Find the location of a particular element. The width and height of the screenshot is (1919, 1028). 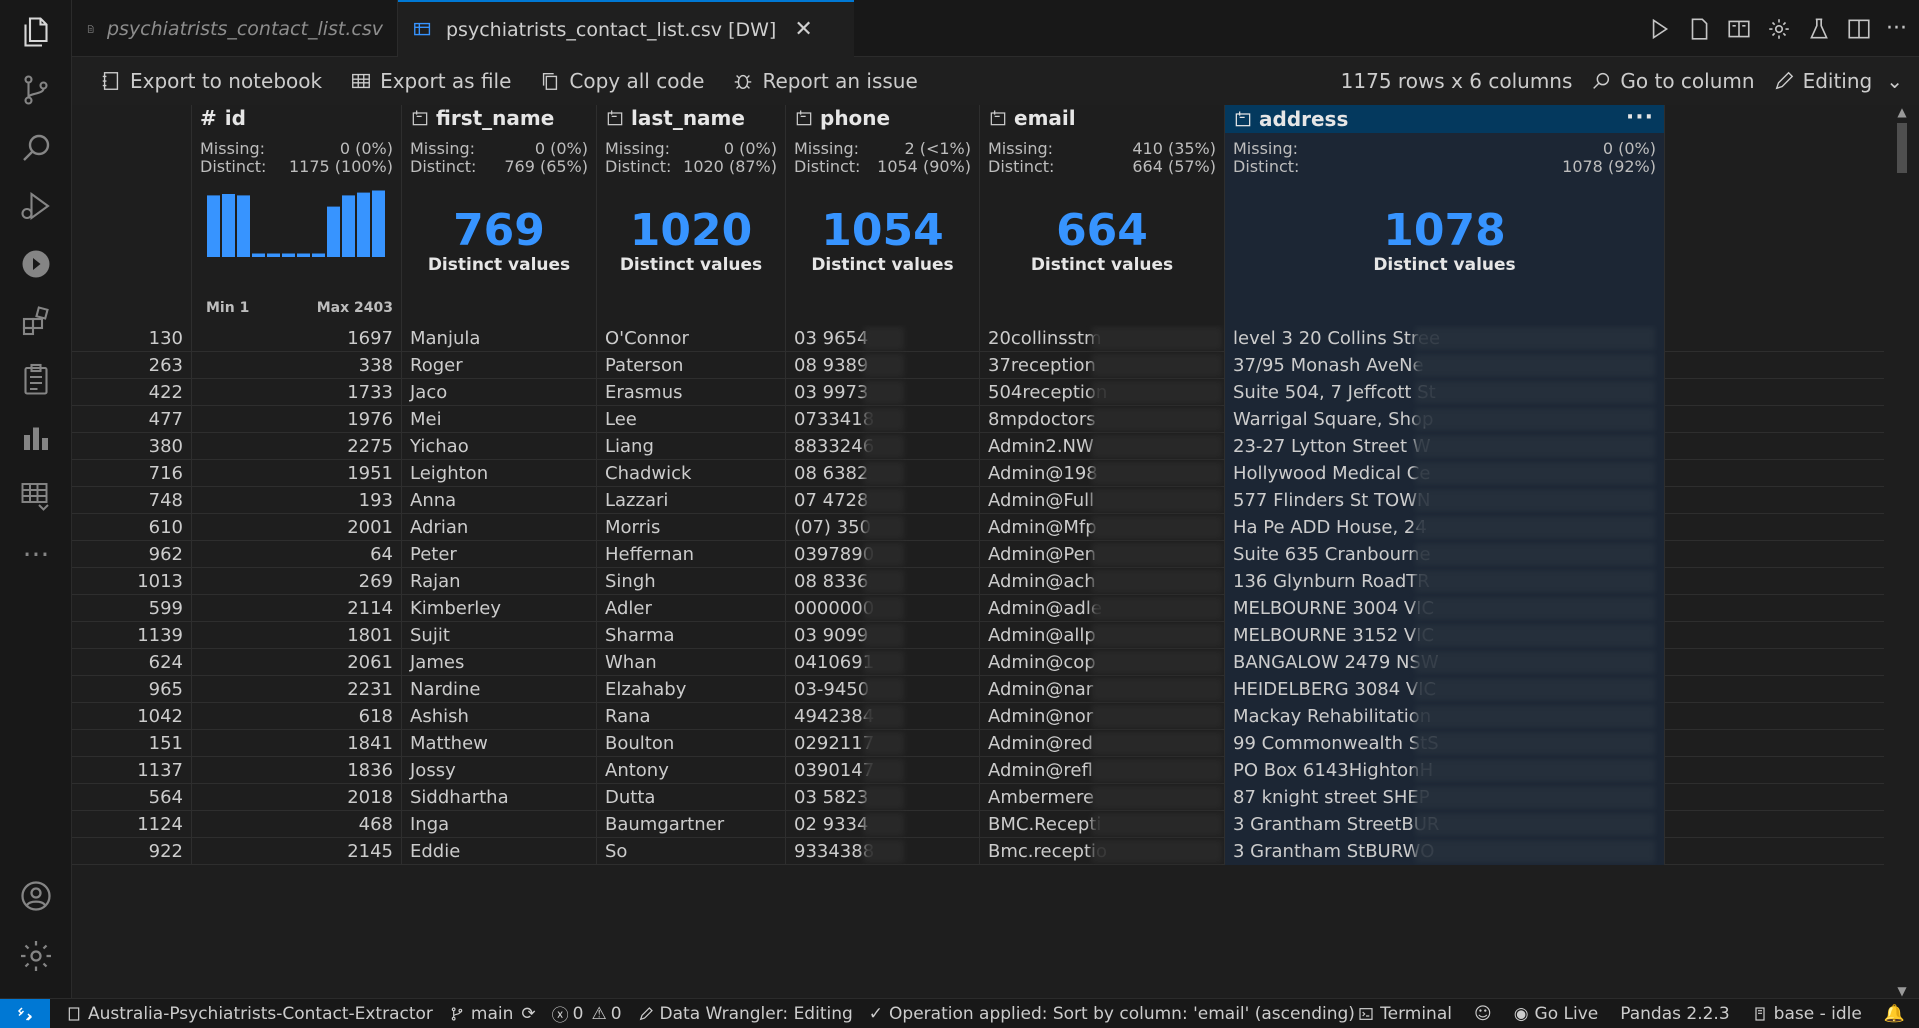

vertical-scrollbar: ▲ ▼ is located at coordinates (1902, 551).